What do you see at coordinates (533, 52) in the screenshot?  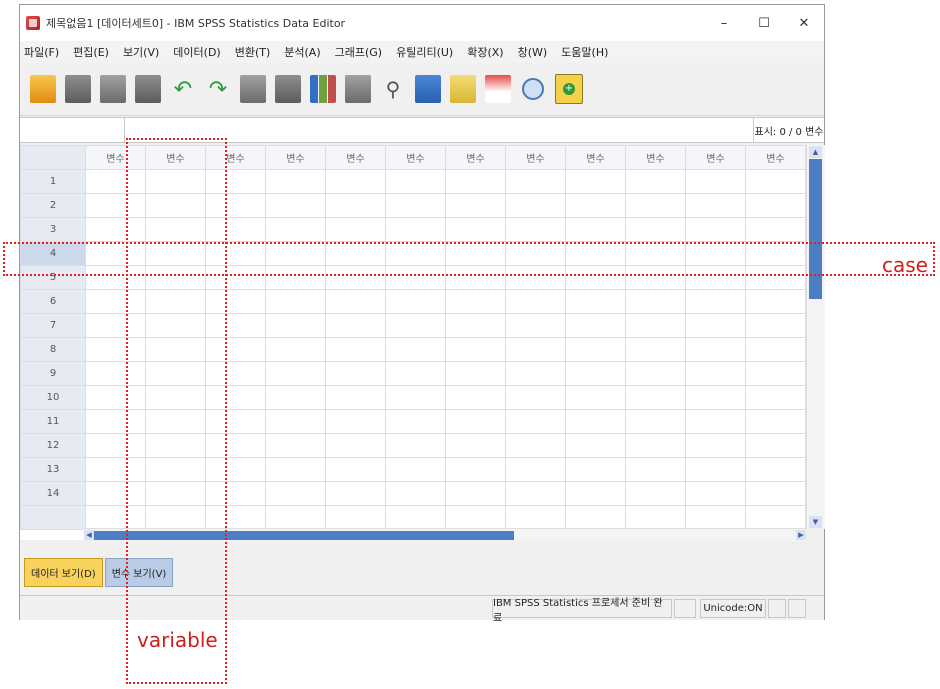 I see `menu-window: 창(W)` at bounding box center [533, 52].